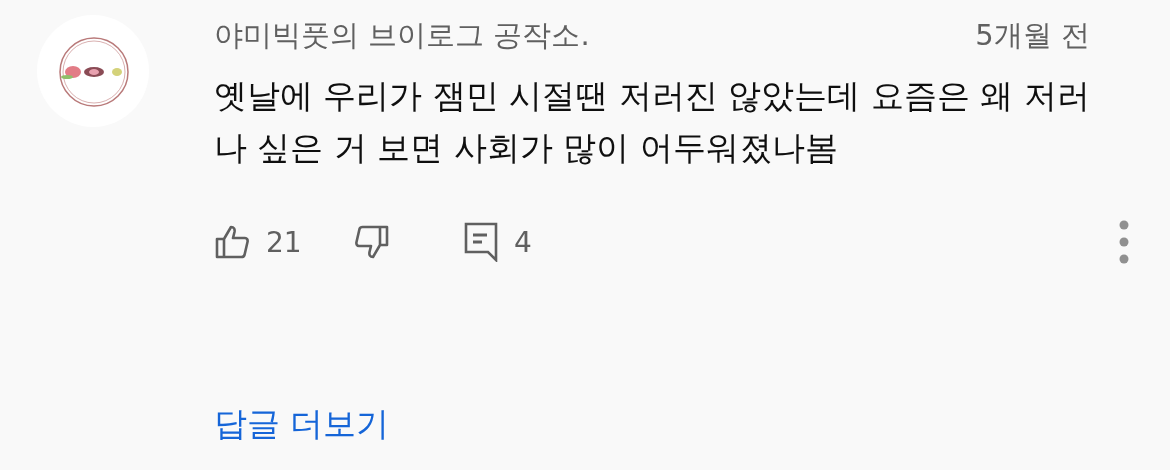  I want to click on thumbs-up-icon, so click(232, 242).